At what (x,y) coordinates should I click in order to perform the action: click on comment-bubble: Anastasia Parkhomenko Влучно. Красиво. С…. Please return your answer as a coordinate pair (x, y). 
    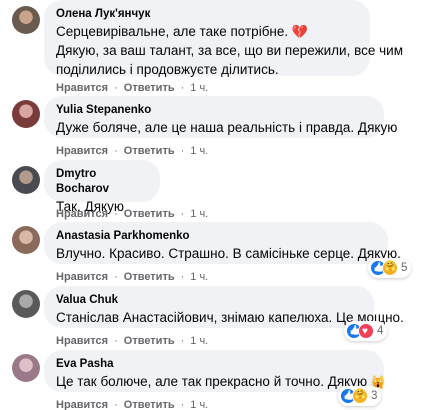
    Looking at the image, I should click on (222, 243).